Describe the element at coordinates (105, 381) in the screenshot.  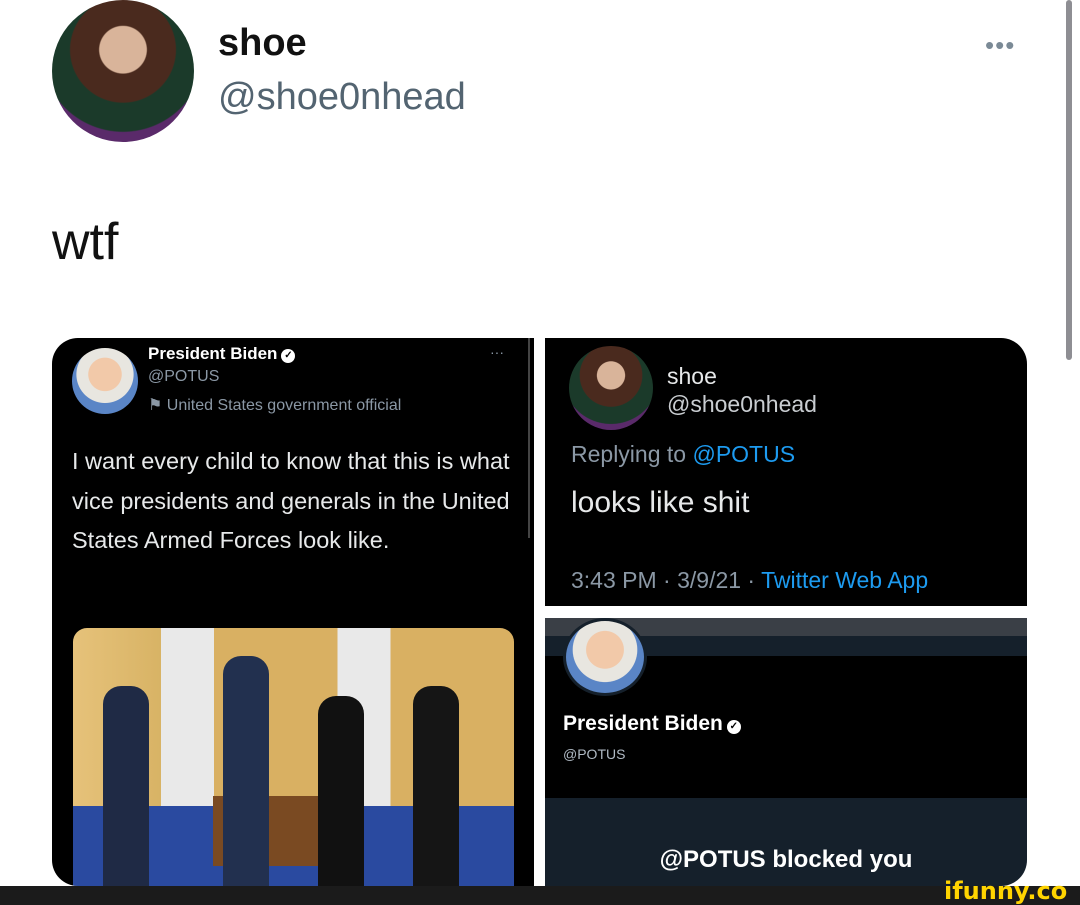
I see `biden-avatar` at that location.